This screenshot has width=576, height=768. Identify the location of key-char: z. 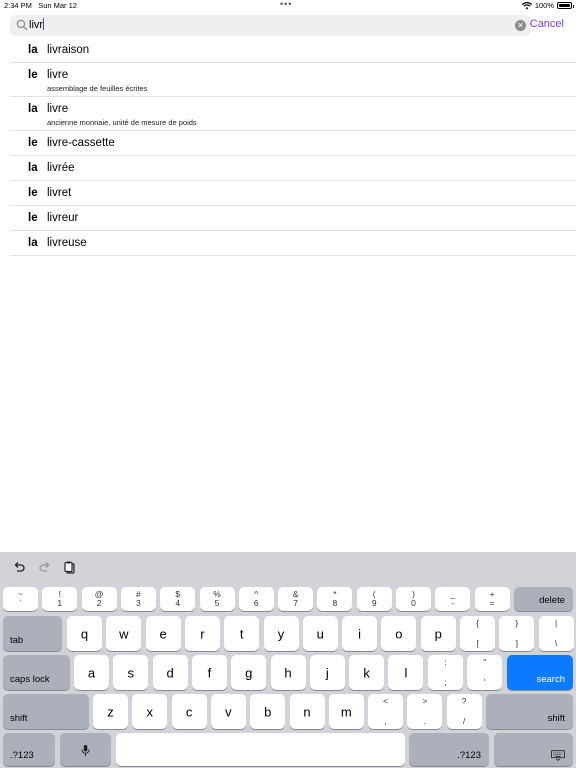
(110, 711).